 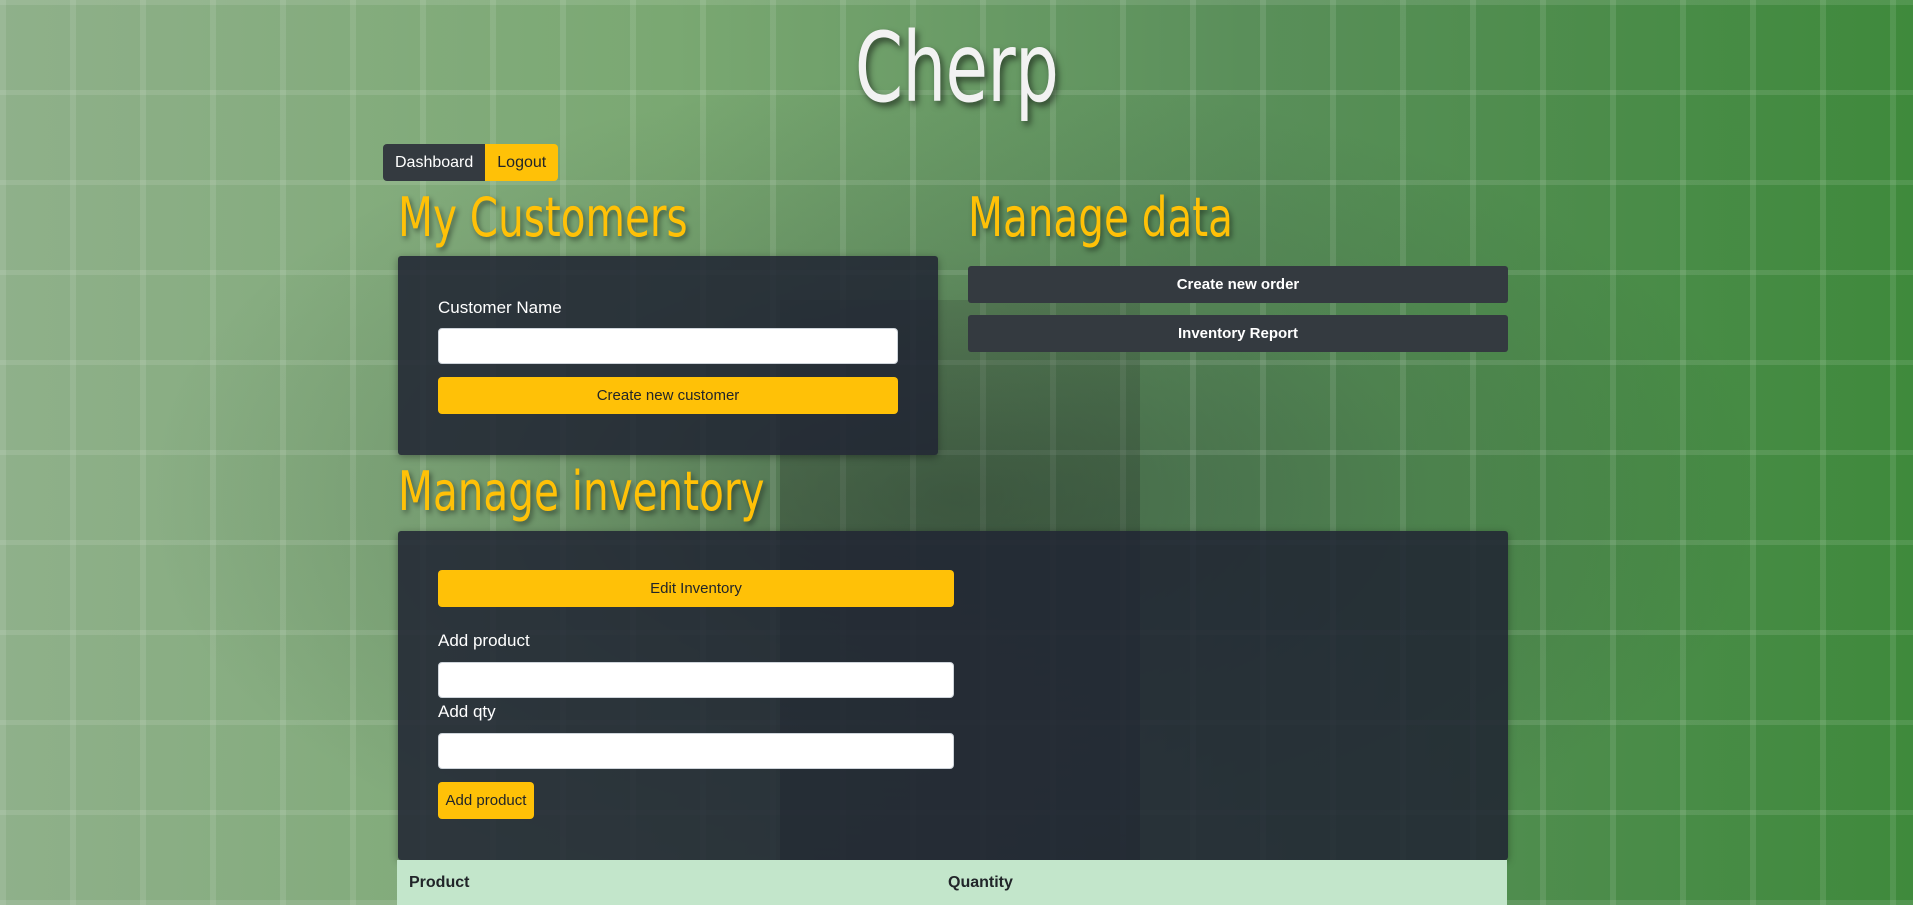 I want to click on customer-name-label: Customer Name, so click(x=500, y=307).